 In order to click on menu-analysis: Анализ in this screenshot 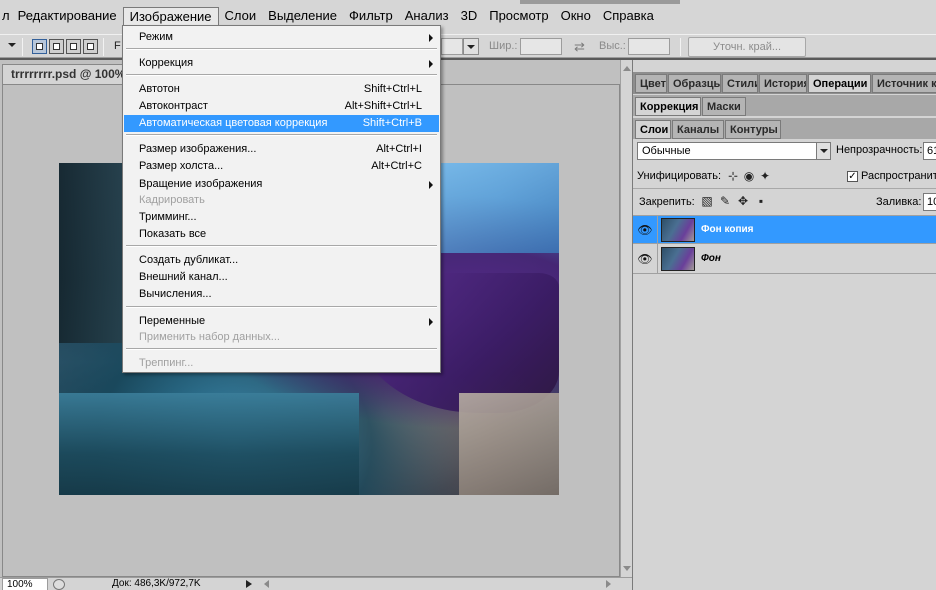, I will do `click(427, 17)`.